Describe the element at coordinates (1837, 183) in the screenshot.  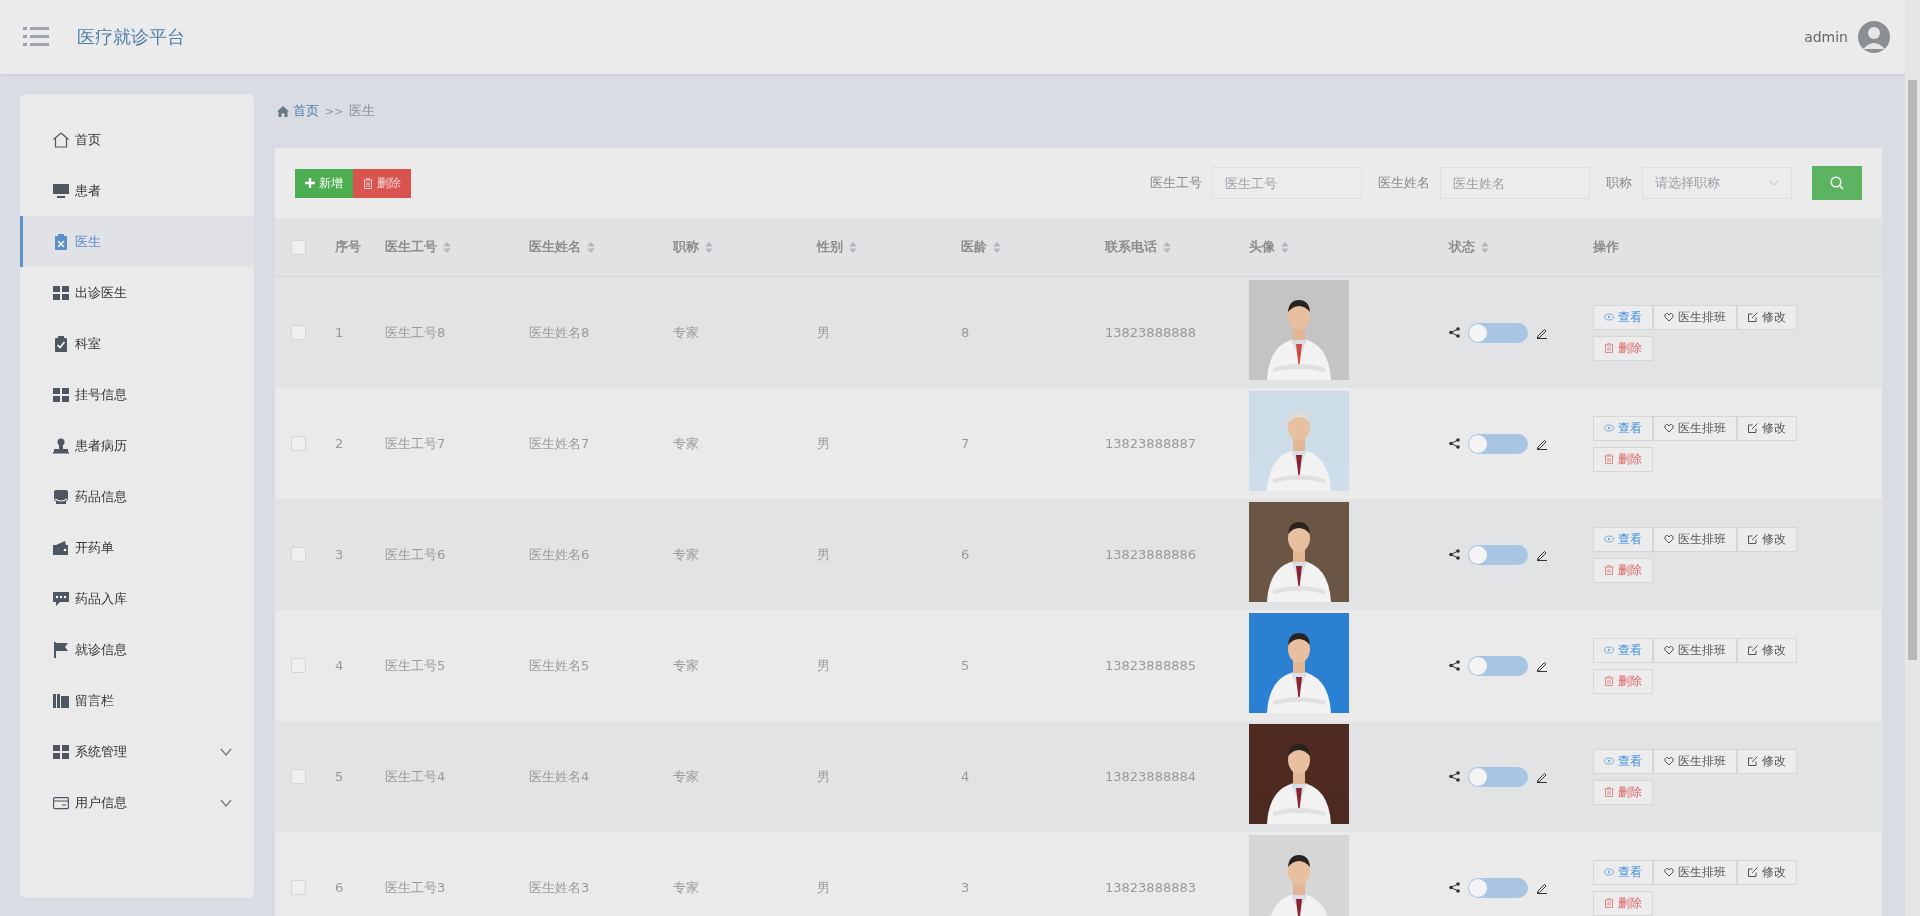
I see `search-button` at that location.